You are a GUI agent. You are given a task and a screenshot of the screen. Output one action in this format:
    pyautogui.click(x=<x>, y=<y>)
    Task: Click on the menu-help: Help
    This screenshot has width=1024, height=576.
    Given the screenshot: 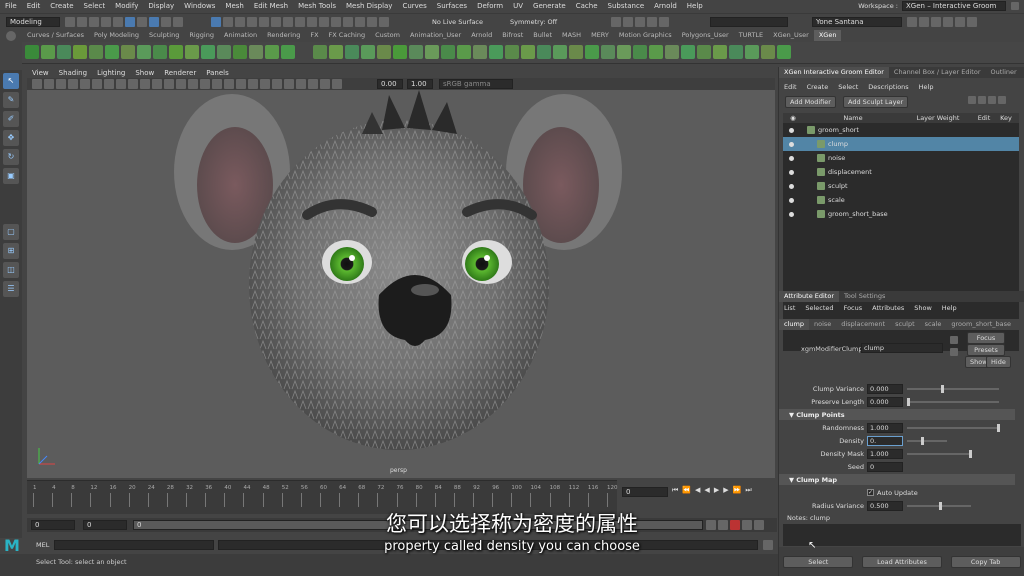 What is the action you would take?
    pyautogui.click(x=695, y=6)
    